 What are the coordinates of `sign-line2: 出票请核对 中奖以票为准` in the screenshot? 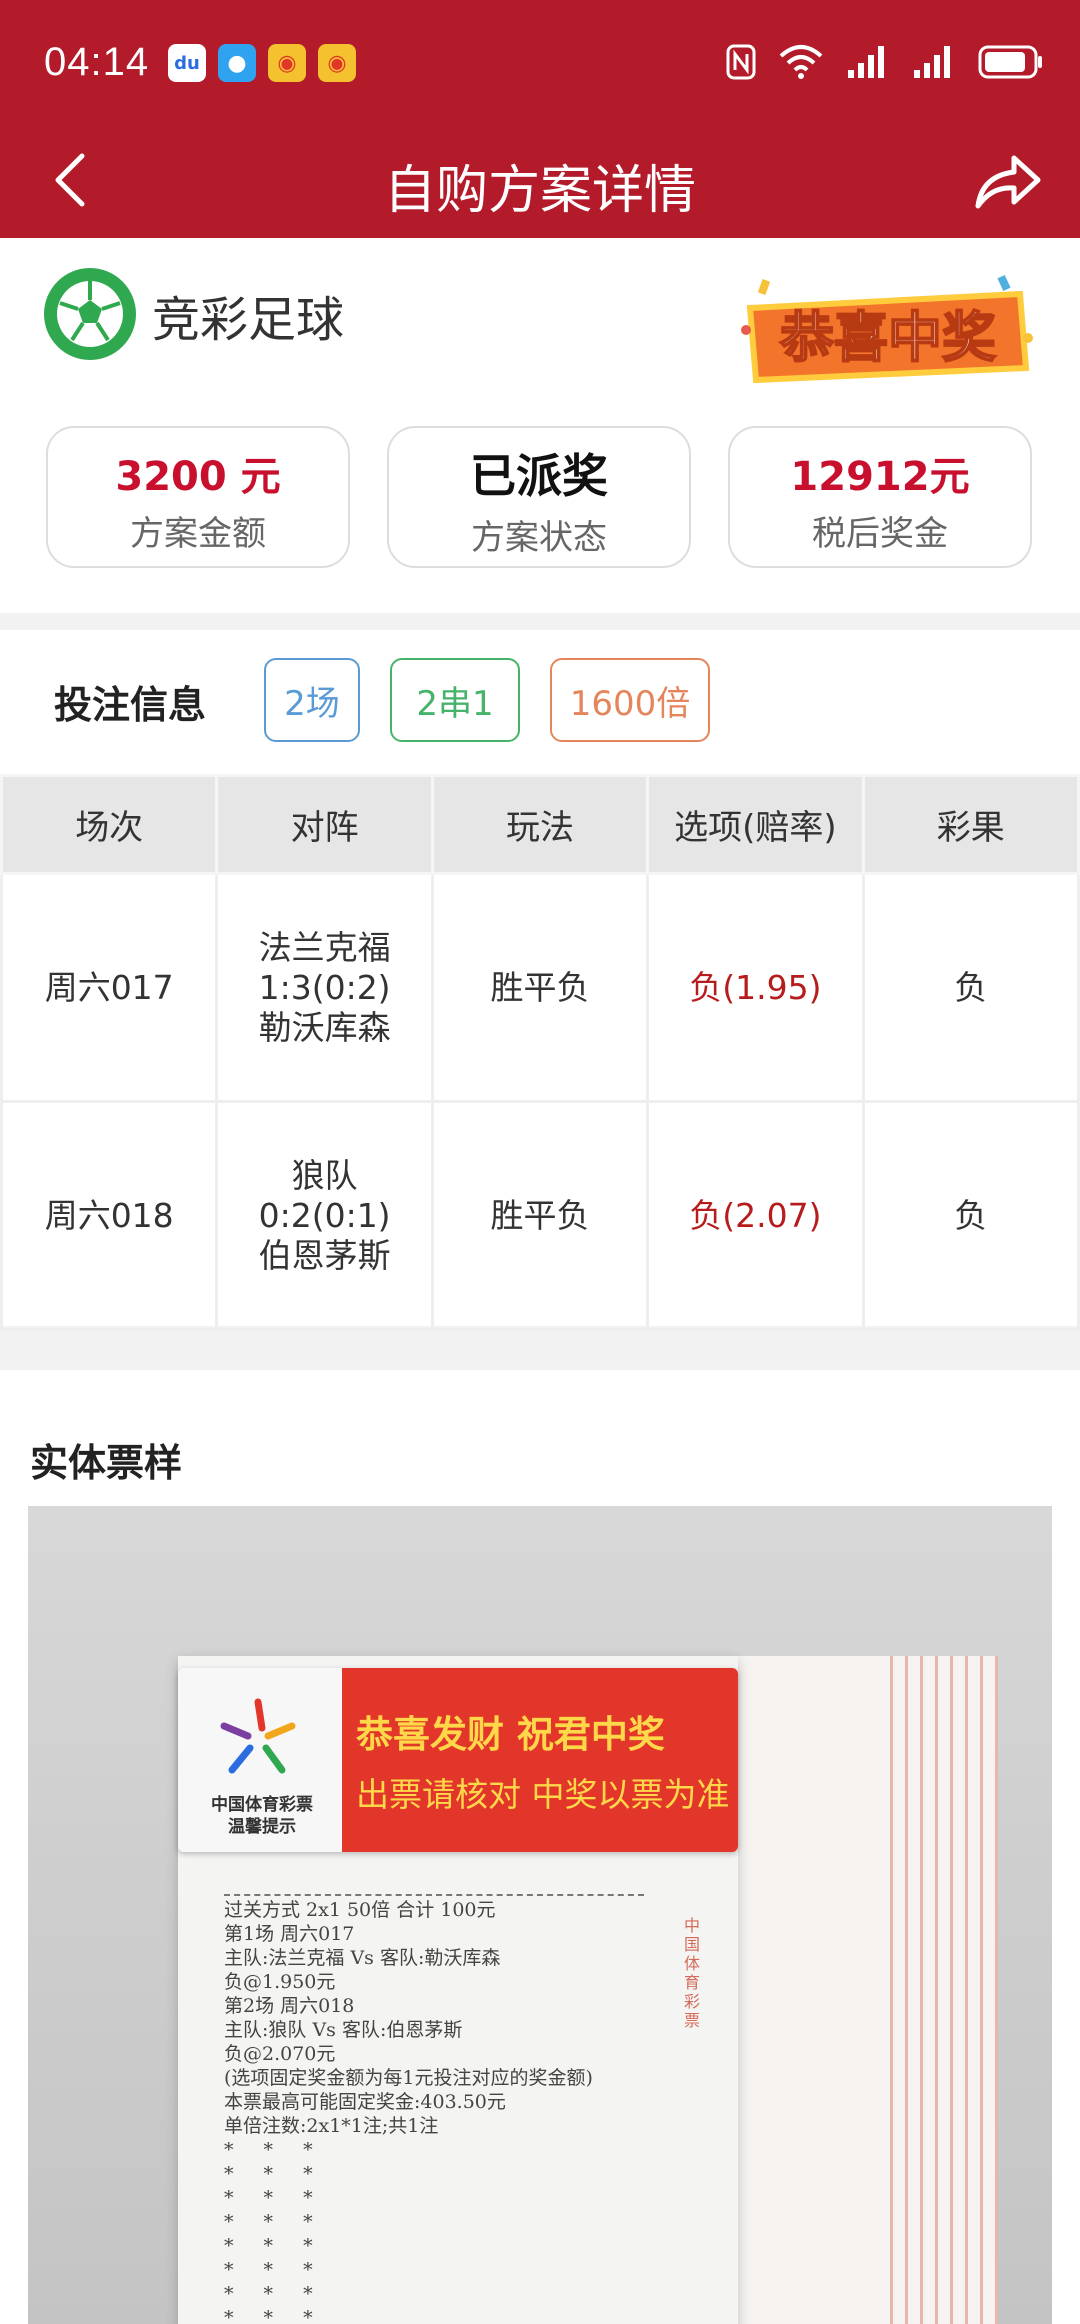 It's located at (543, 1794).